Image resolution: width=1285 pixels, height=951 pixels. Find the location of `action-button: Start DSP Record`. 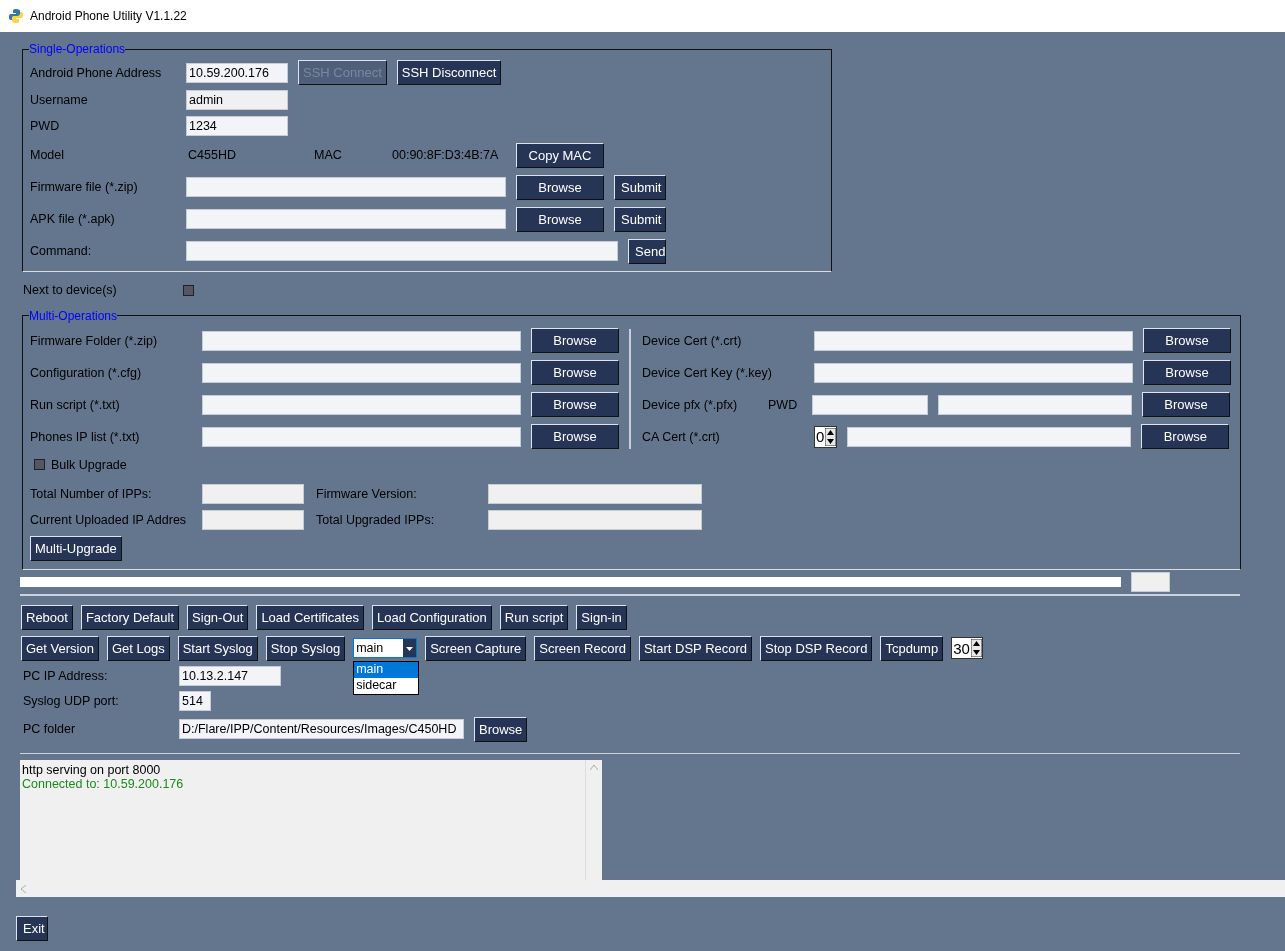

action-button: Start DSP Record is located at coordinates (695, 648).